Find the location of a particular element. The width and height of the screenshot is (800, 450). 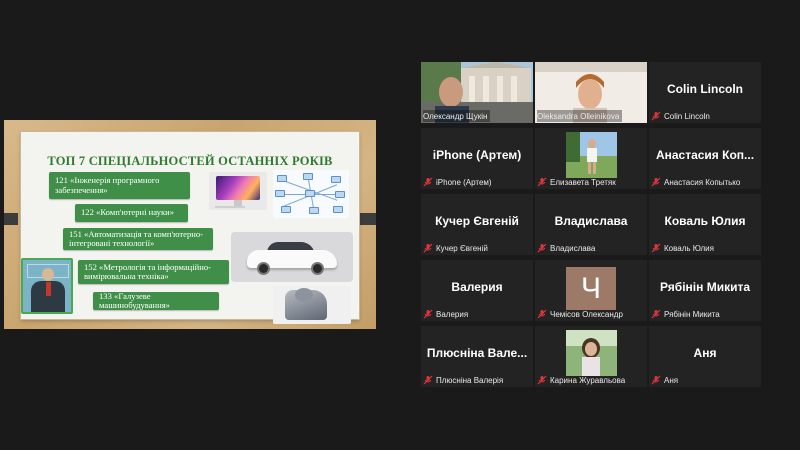

participant-label: Рябінін Микита is located at coordinates (685, 314).